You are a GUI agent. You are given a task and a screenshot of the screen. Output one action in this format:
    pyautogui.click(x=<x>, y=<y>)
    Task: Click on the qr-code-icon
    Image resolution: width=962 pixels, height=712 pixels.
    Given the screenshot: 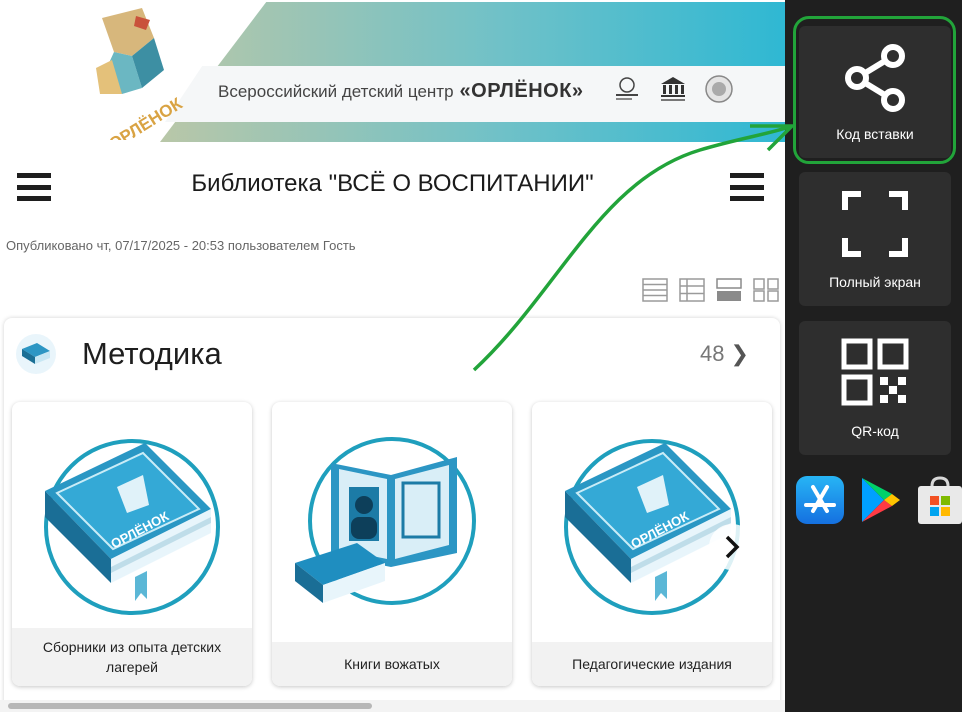 What is the action you would take?
    pyautogui.click(x=875, y=372)
    